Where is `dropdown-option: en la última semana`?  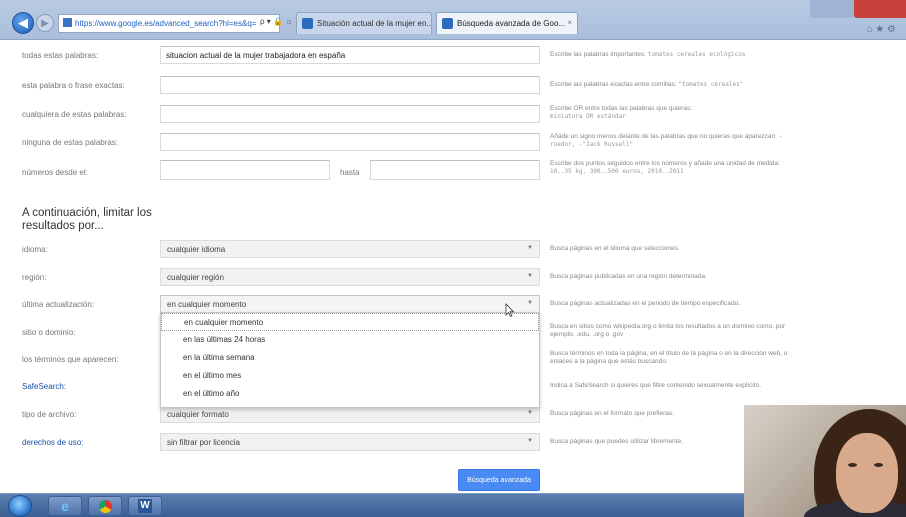 dropdown-option: en la última semana is located at coordinates (350, 358).